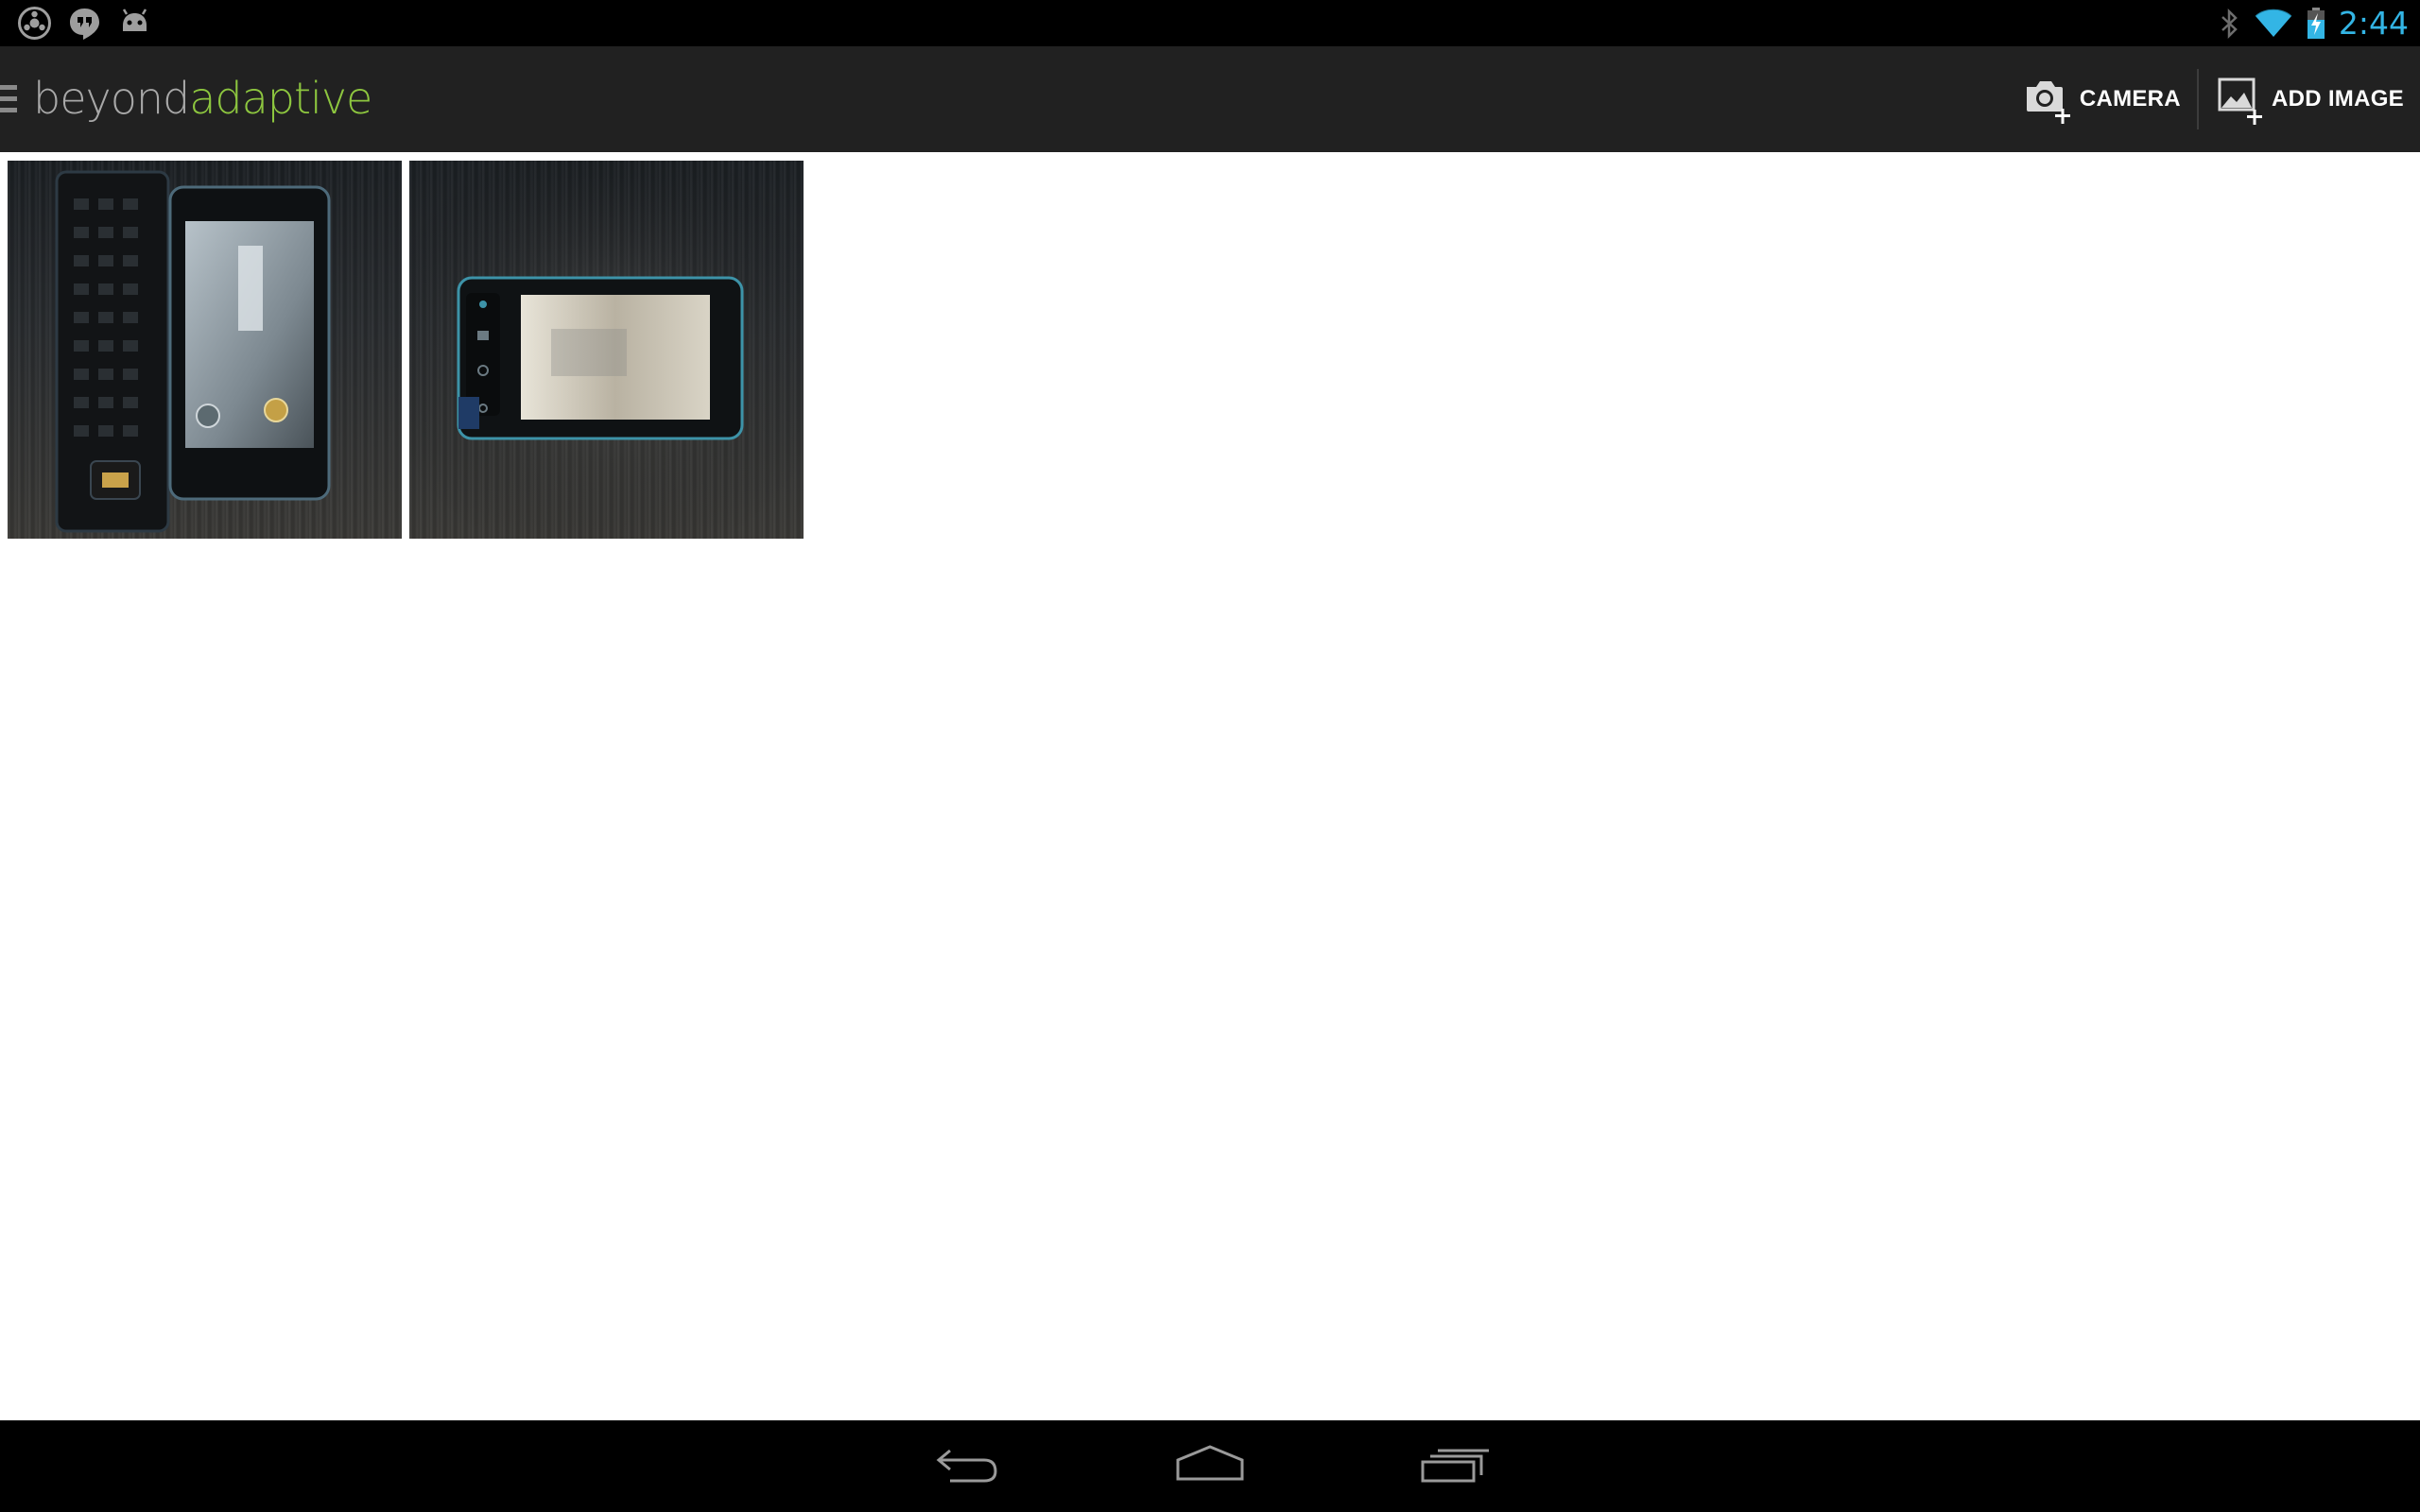  Describe the element at coordinates (1210, 23) in the screenshot. I see `status-bar: 2:44` at that location.